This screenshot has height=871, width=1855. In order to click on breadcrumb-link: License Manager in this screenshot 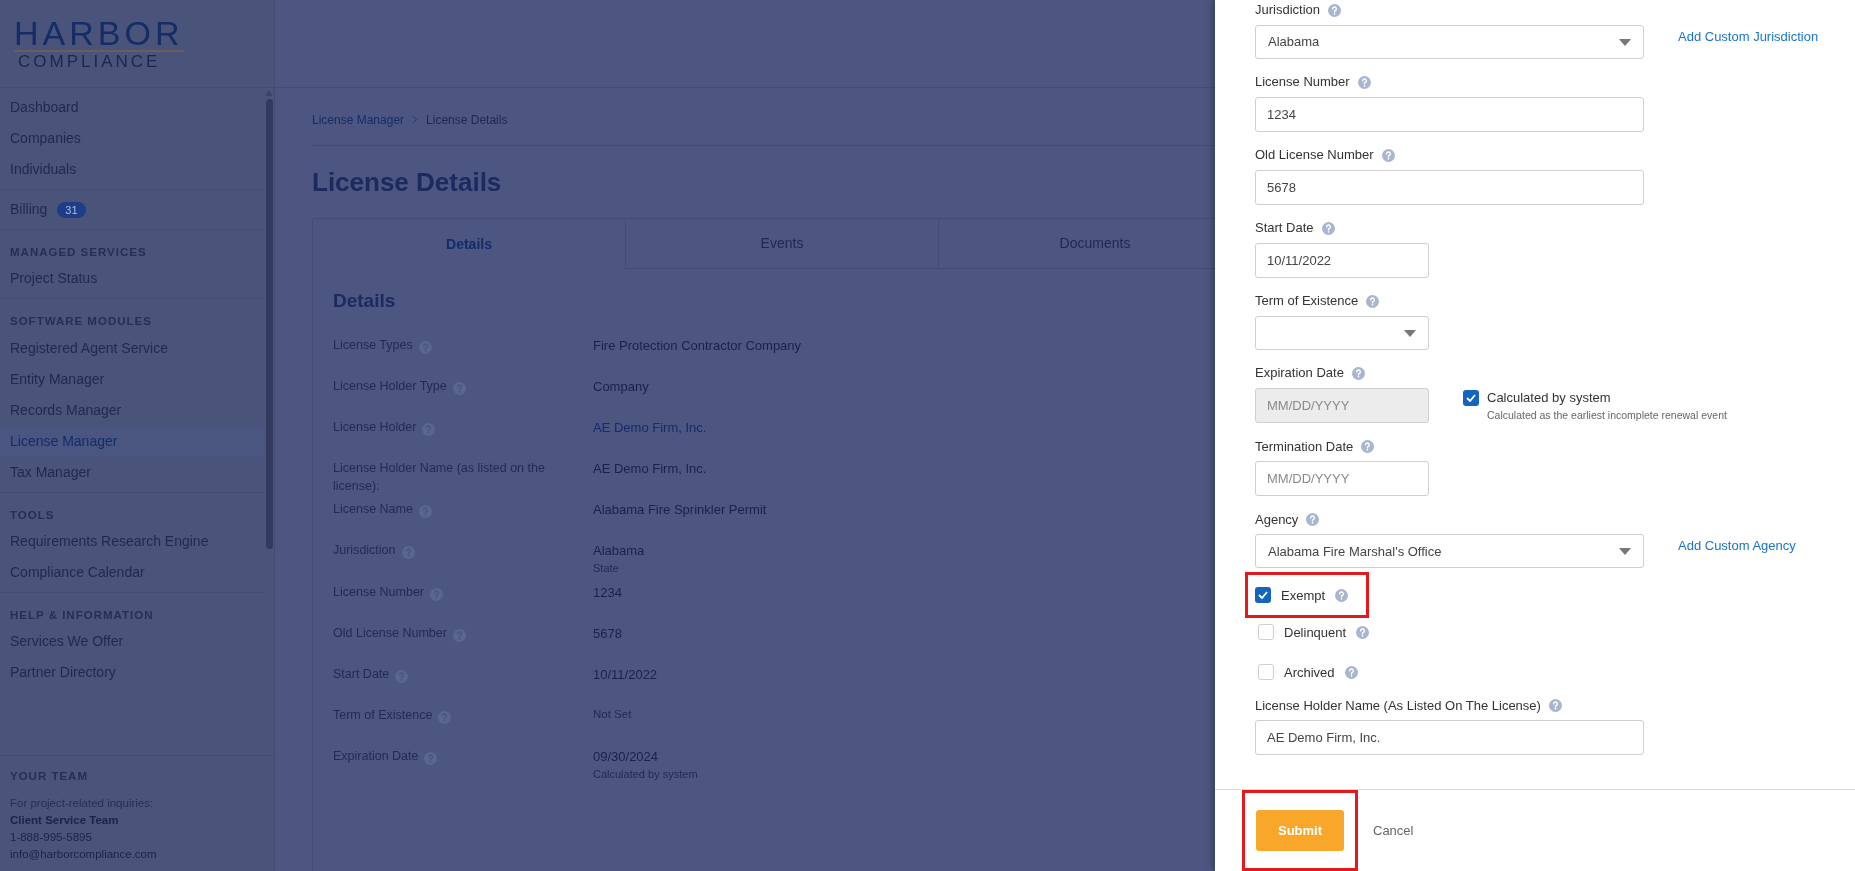, I will do `click(358, 120)`.